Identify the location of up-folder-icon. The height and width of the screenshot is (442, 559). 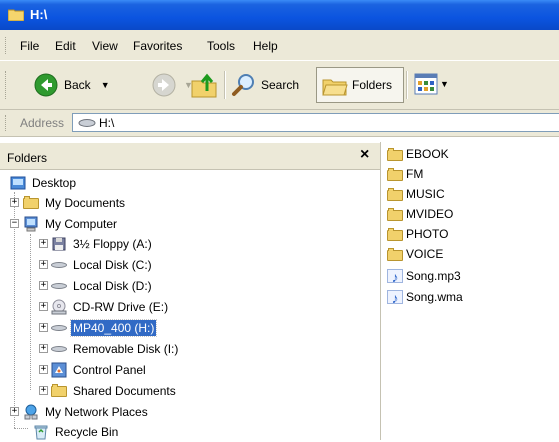
(204, 85).